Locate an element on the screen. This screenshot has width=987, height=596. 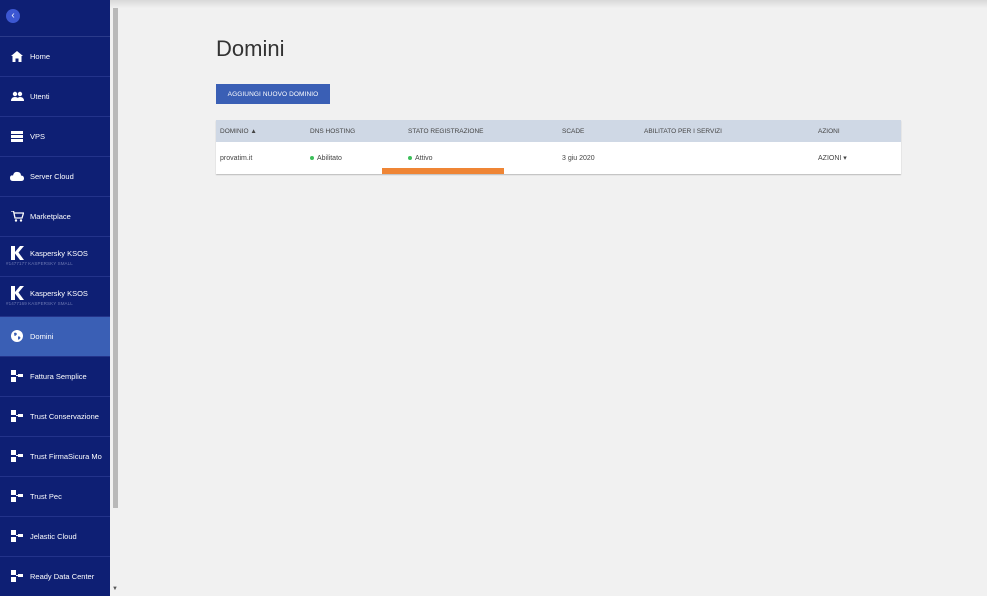
column-header-domain: DOMINIO ▲ is located at coordinates (261, 131).